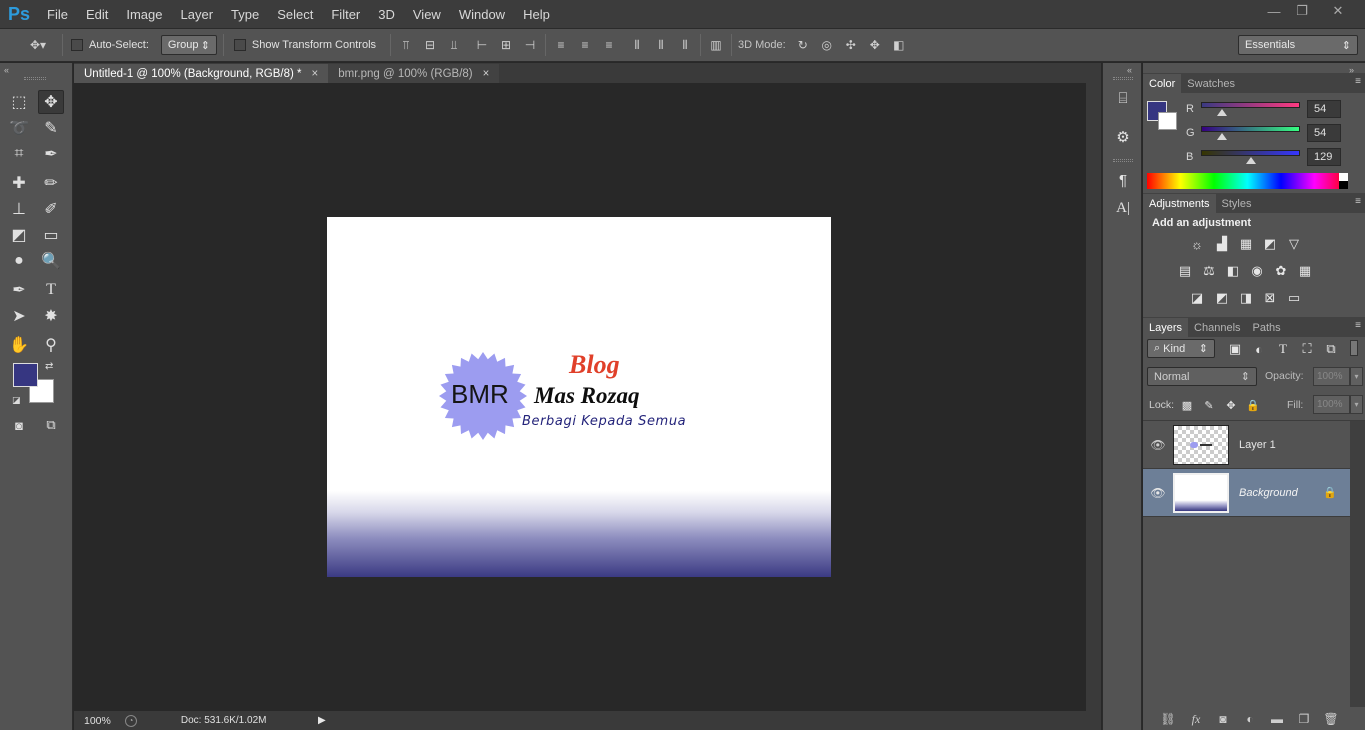 Image resolution: width=1365 pixels, height=730 pixels. I want to click on distribute-top-icon: ≡, so click(561, 45).